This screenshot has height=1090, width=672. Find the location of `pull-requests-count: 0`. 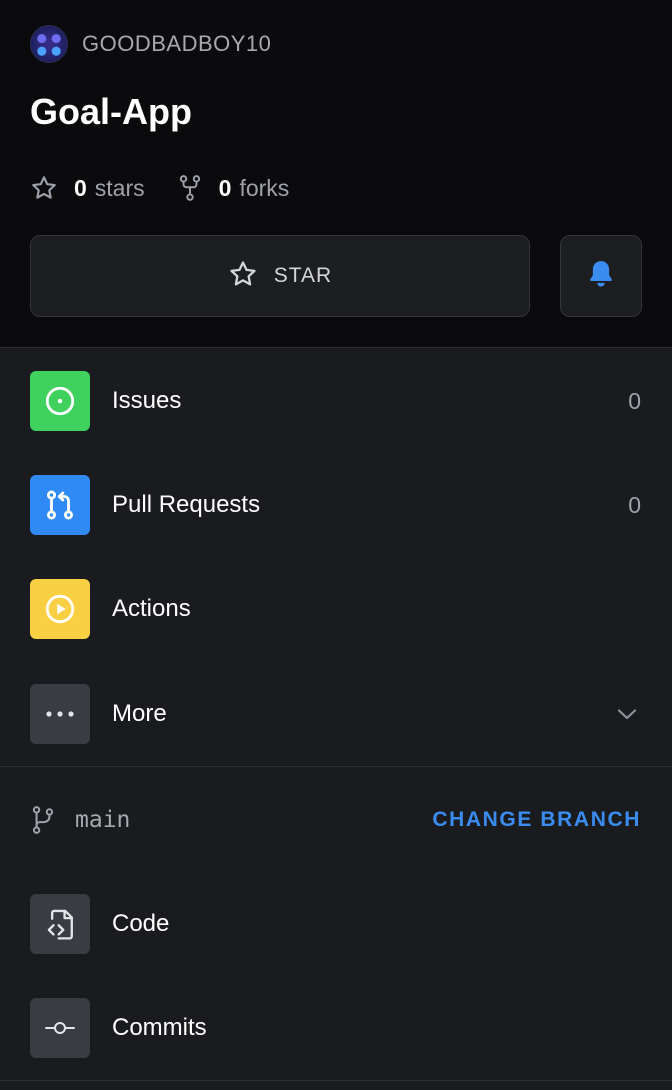

pull-requests-count: 0 is located at coordinates (634, 504).